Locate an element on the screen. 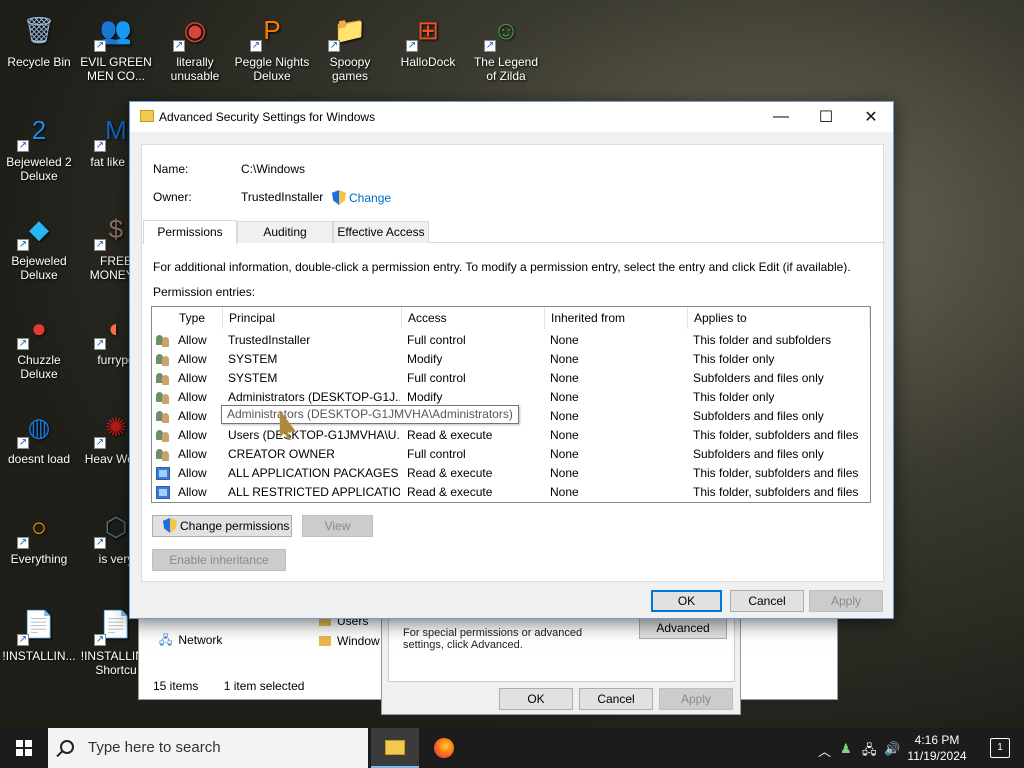 This screenshot has height=768, width=1024. desktop-icon: ○ ↗ Everything is located at coordinates (39, 535).